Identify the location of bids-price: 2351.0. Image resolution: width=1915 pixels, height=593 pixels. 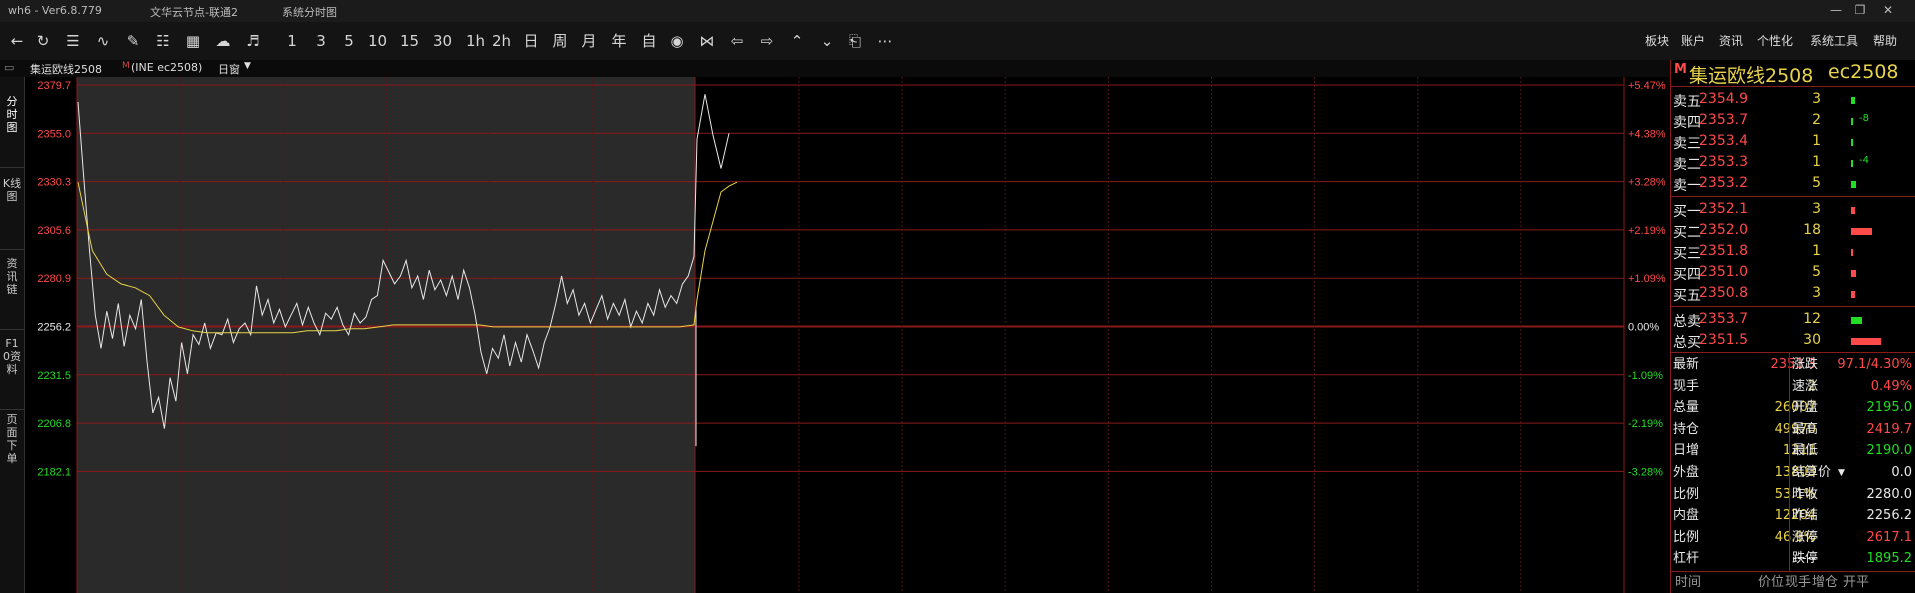
(1723, 272).